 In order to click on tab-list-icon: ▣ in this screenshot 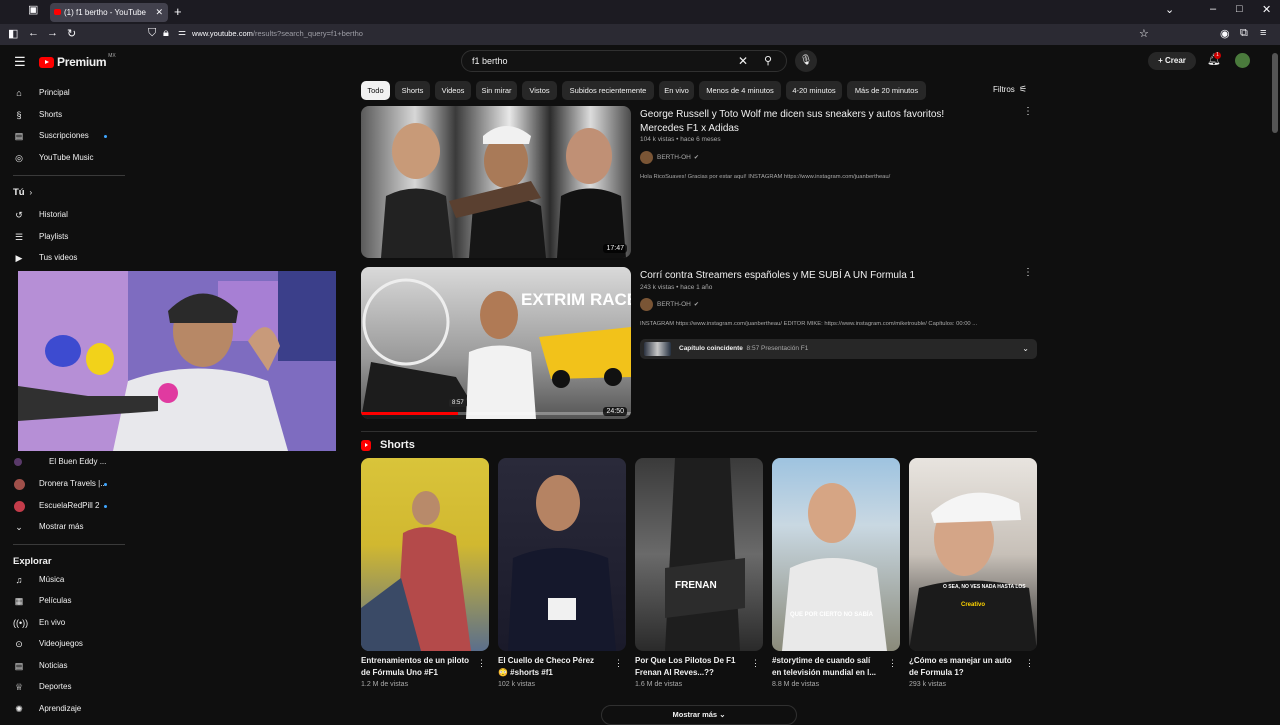, I will do `click(33, 9)`.